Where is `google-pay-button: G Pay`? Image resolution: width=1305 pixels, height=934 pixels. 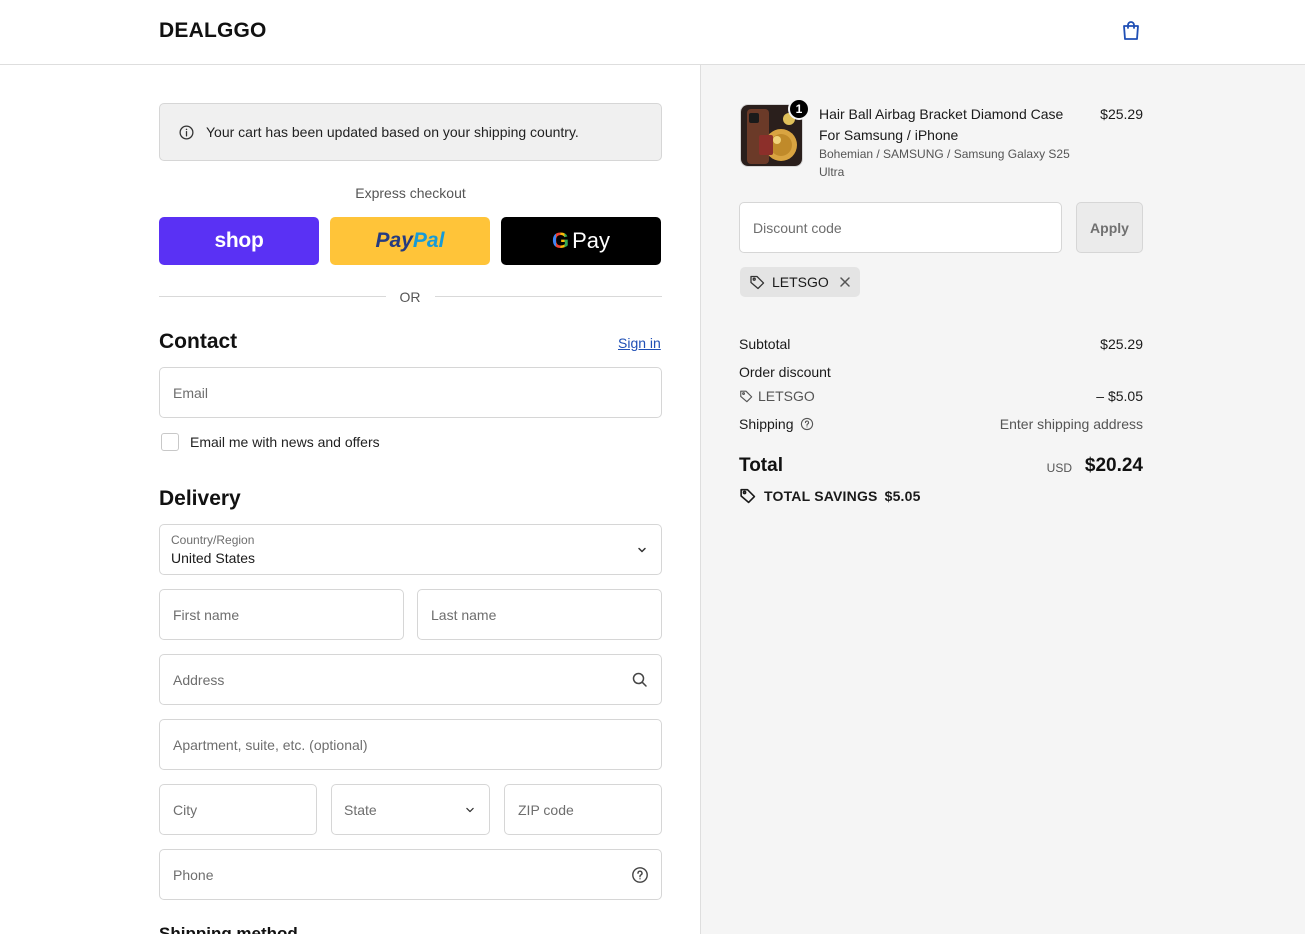 google-pay-button: G Pay is located at coordinates (581, 241).